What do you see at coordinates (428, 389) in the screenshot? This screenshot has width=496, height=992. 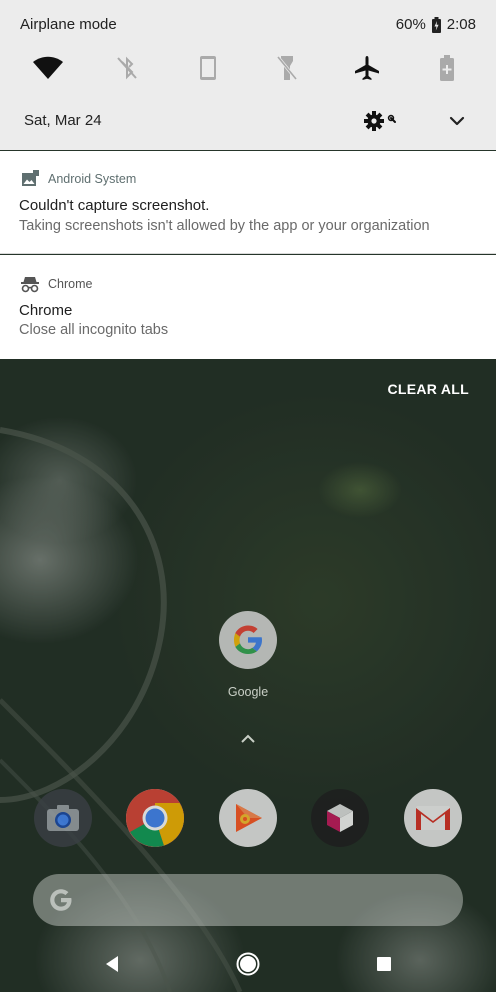 I see `clear-all-button: CLEAR ALL` at bounding box center [428, 389].